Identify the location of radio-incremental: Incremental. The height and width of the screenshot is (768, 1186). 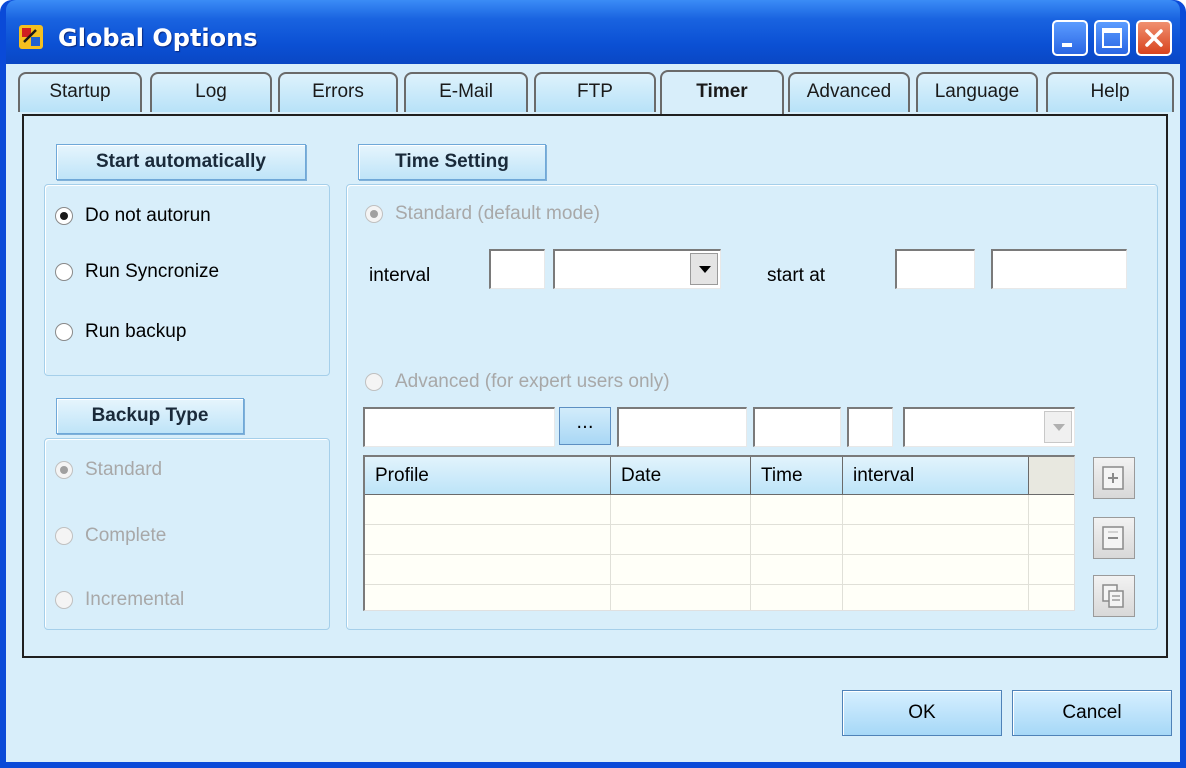
(119, 600).